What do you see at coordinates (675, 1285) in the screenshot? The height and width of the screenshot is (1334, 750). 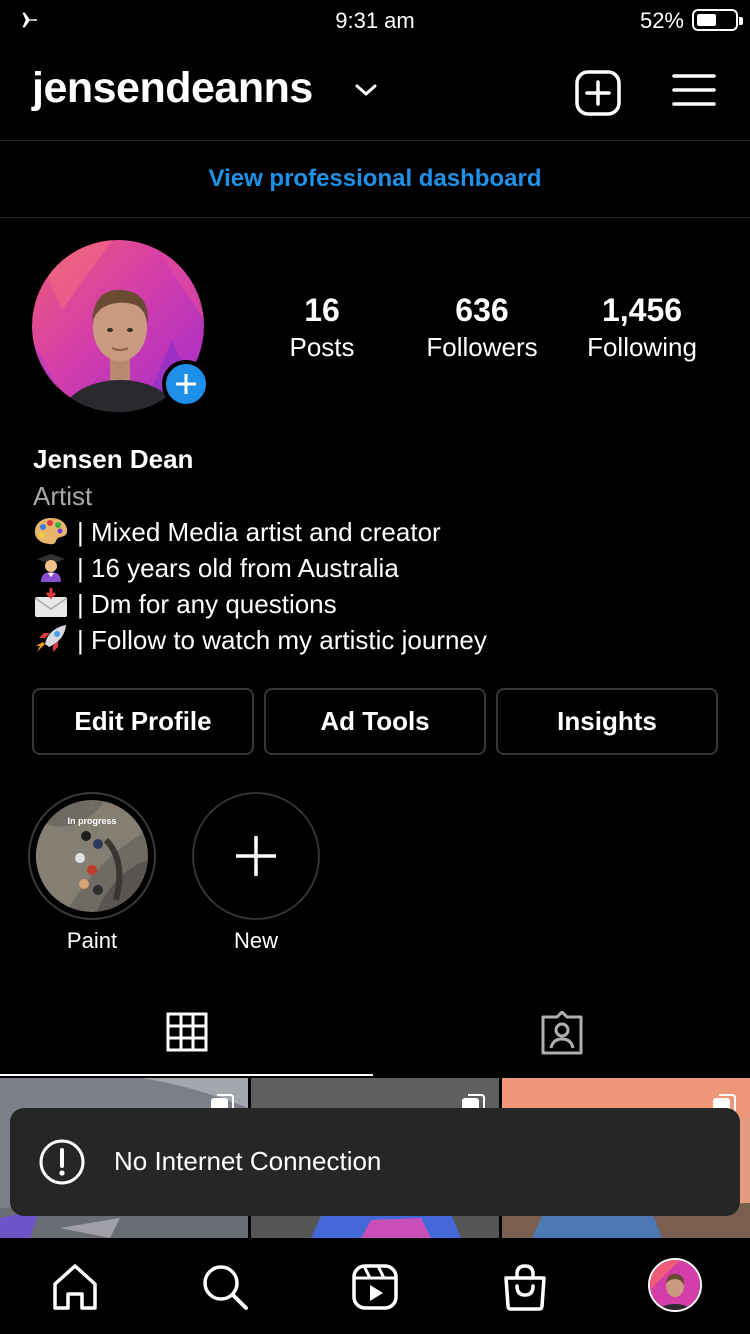 I see `profile-tab-avatar` at bounding box center [675, 1285].